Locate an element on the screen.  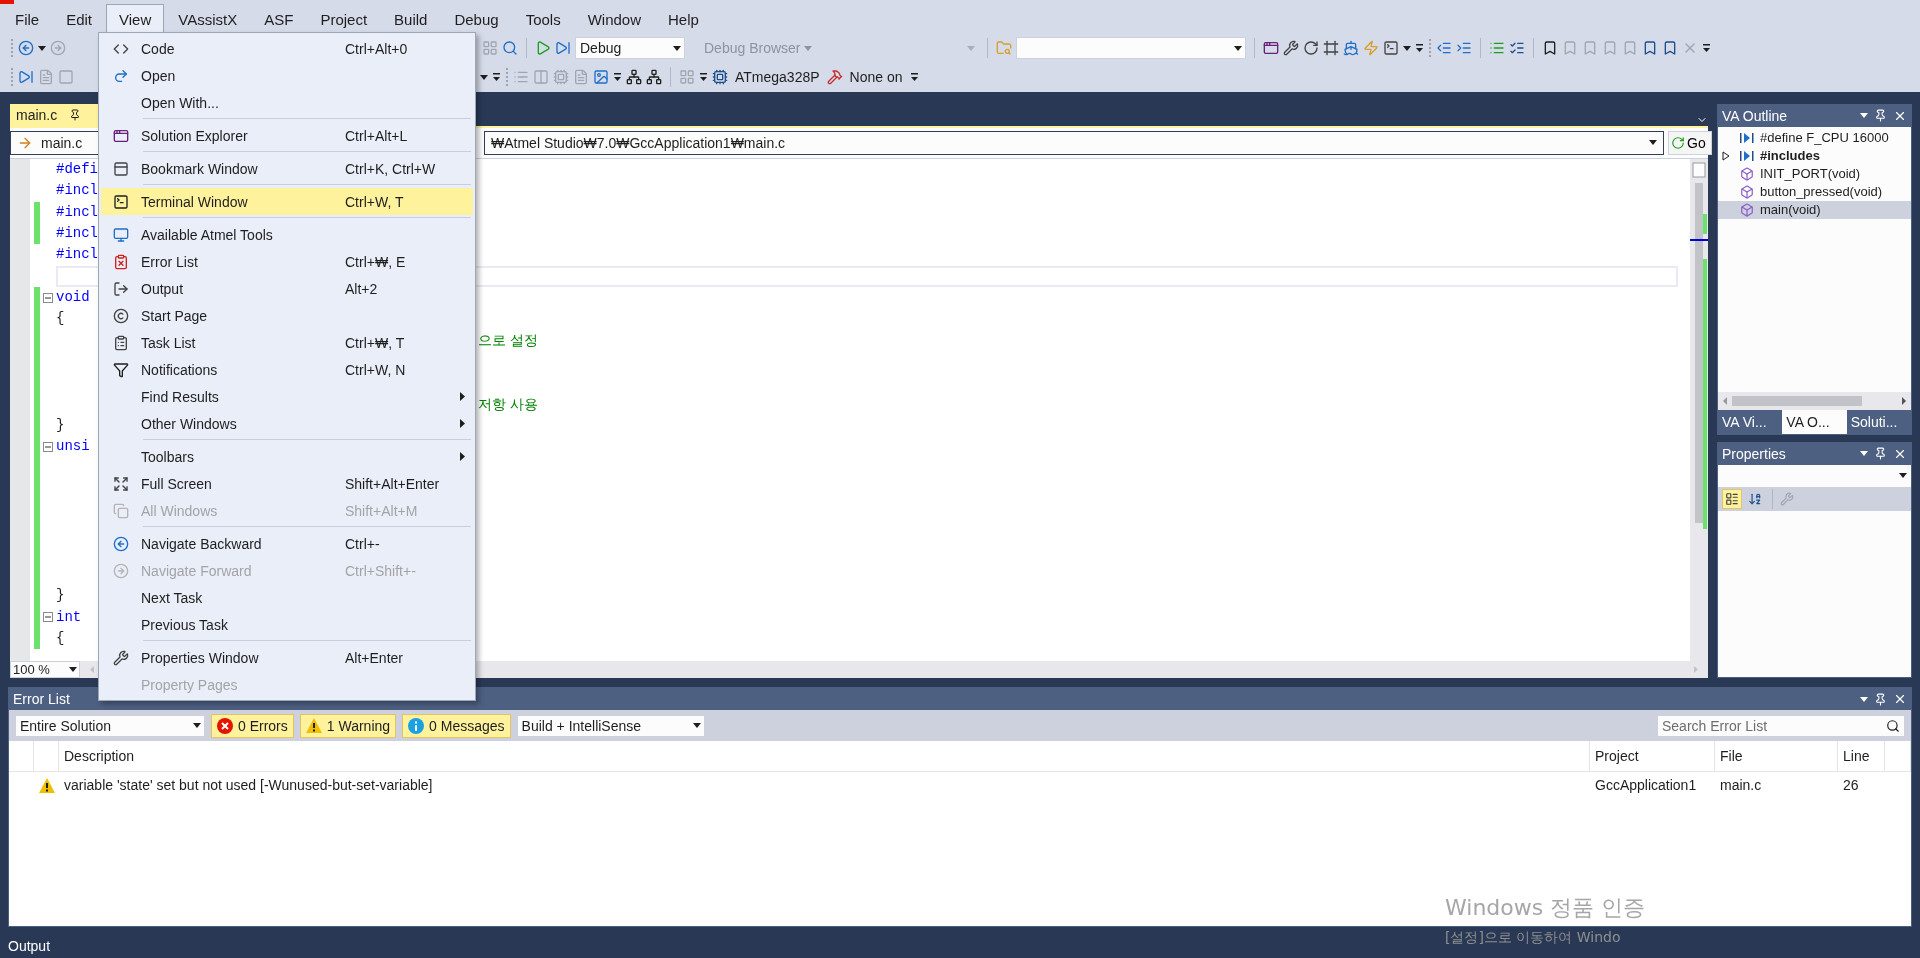
menu-entry: Terminal Window Ctrl+W, T is located at coordinates (287, 201).